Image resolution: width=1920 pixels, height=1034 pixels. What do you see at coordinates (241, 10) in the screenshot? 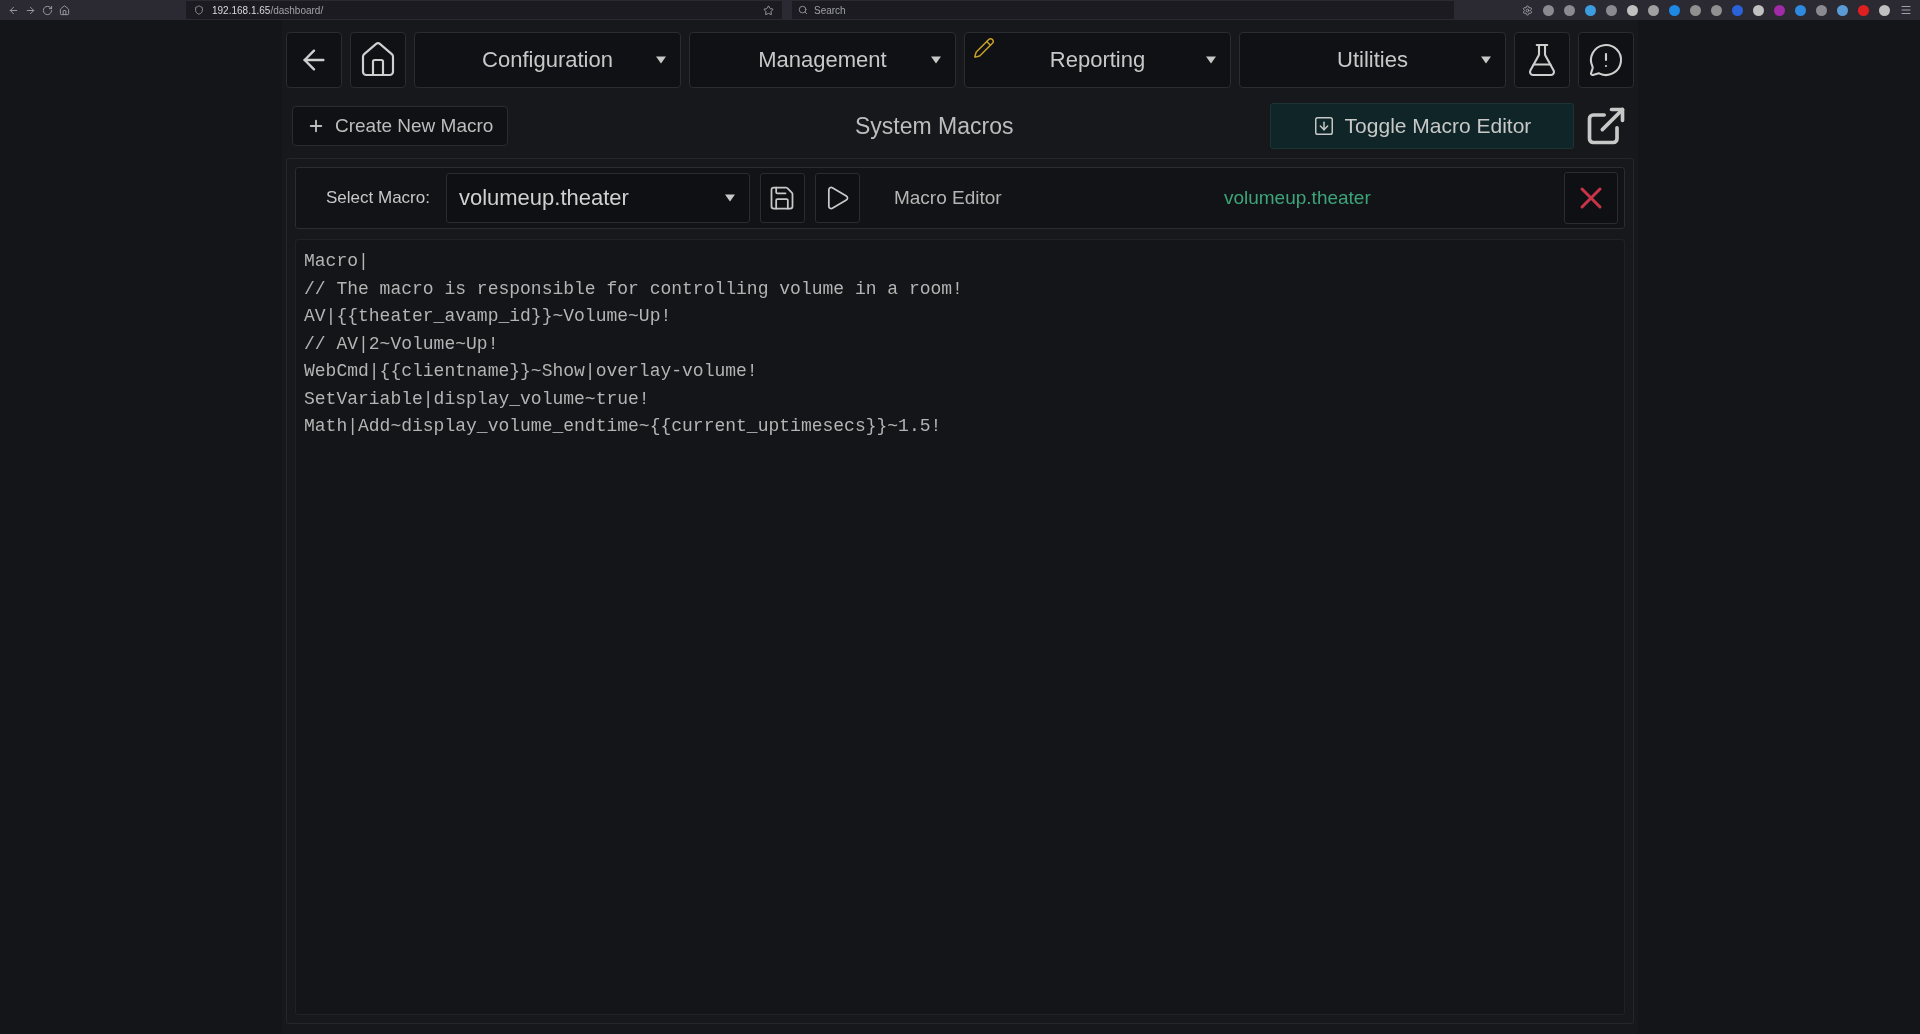
I see `url-host: 192.168.1.65` at bounding box center [241, 10].